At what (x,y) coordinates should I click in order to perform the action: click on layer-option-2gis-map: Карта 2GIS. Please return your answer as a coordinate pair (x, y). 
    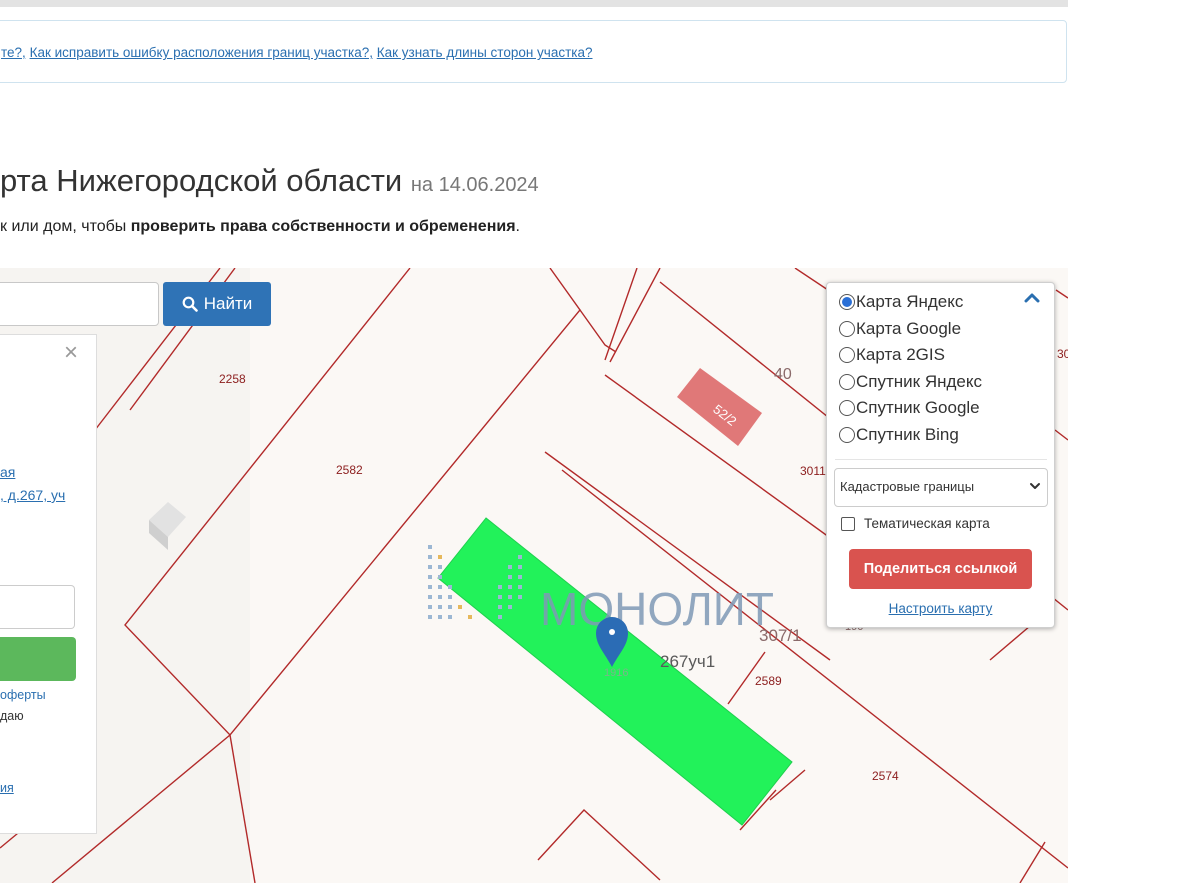
    Looking at the image, I should click on (892, 355).